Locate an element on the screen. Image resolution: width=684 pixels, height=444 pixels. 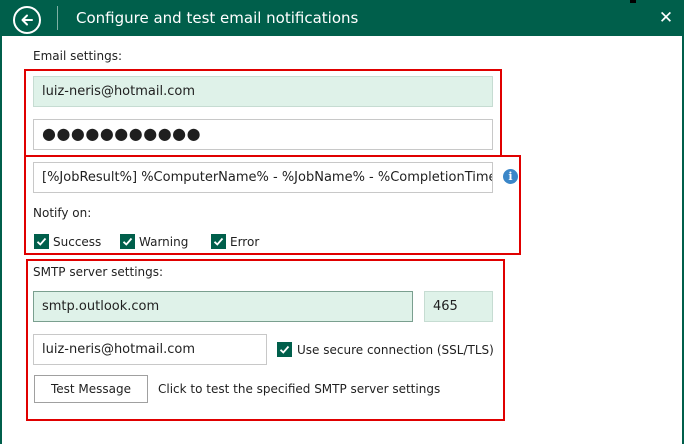
top-edge-mark is located at coordinates (633, 1).